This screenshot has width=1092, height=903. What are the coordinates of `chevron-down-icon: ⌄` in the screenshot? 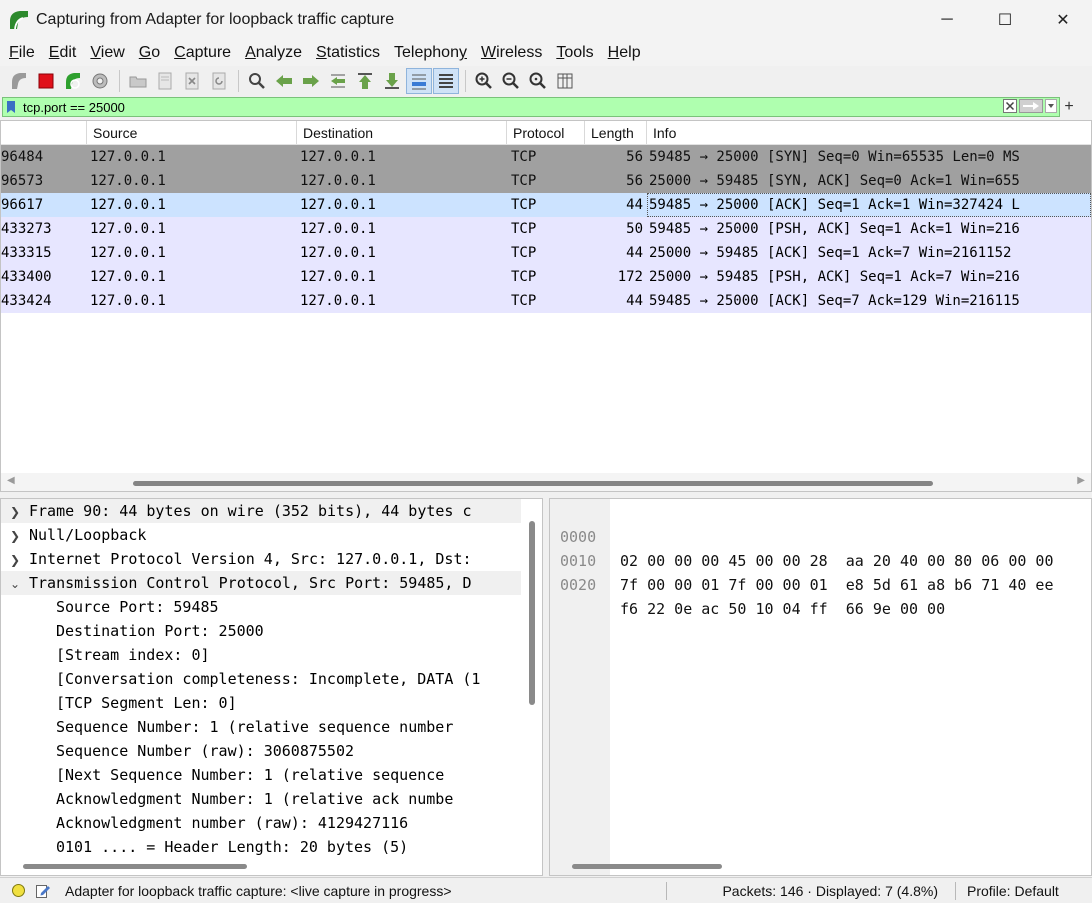 It's located at (15, 583).